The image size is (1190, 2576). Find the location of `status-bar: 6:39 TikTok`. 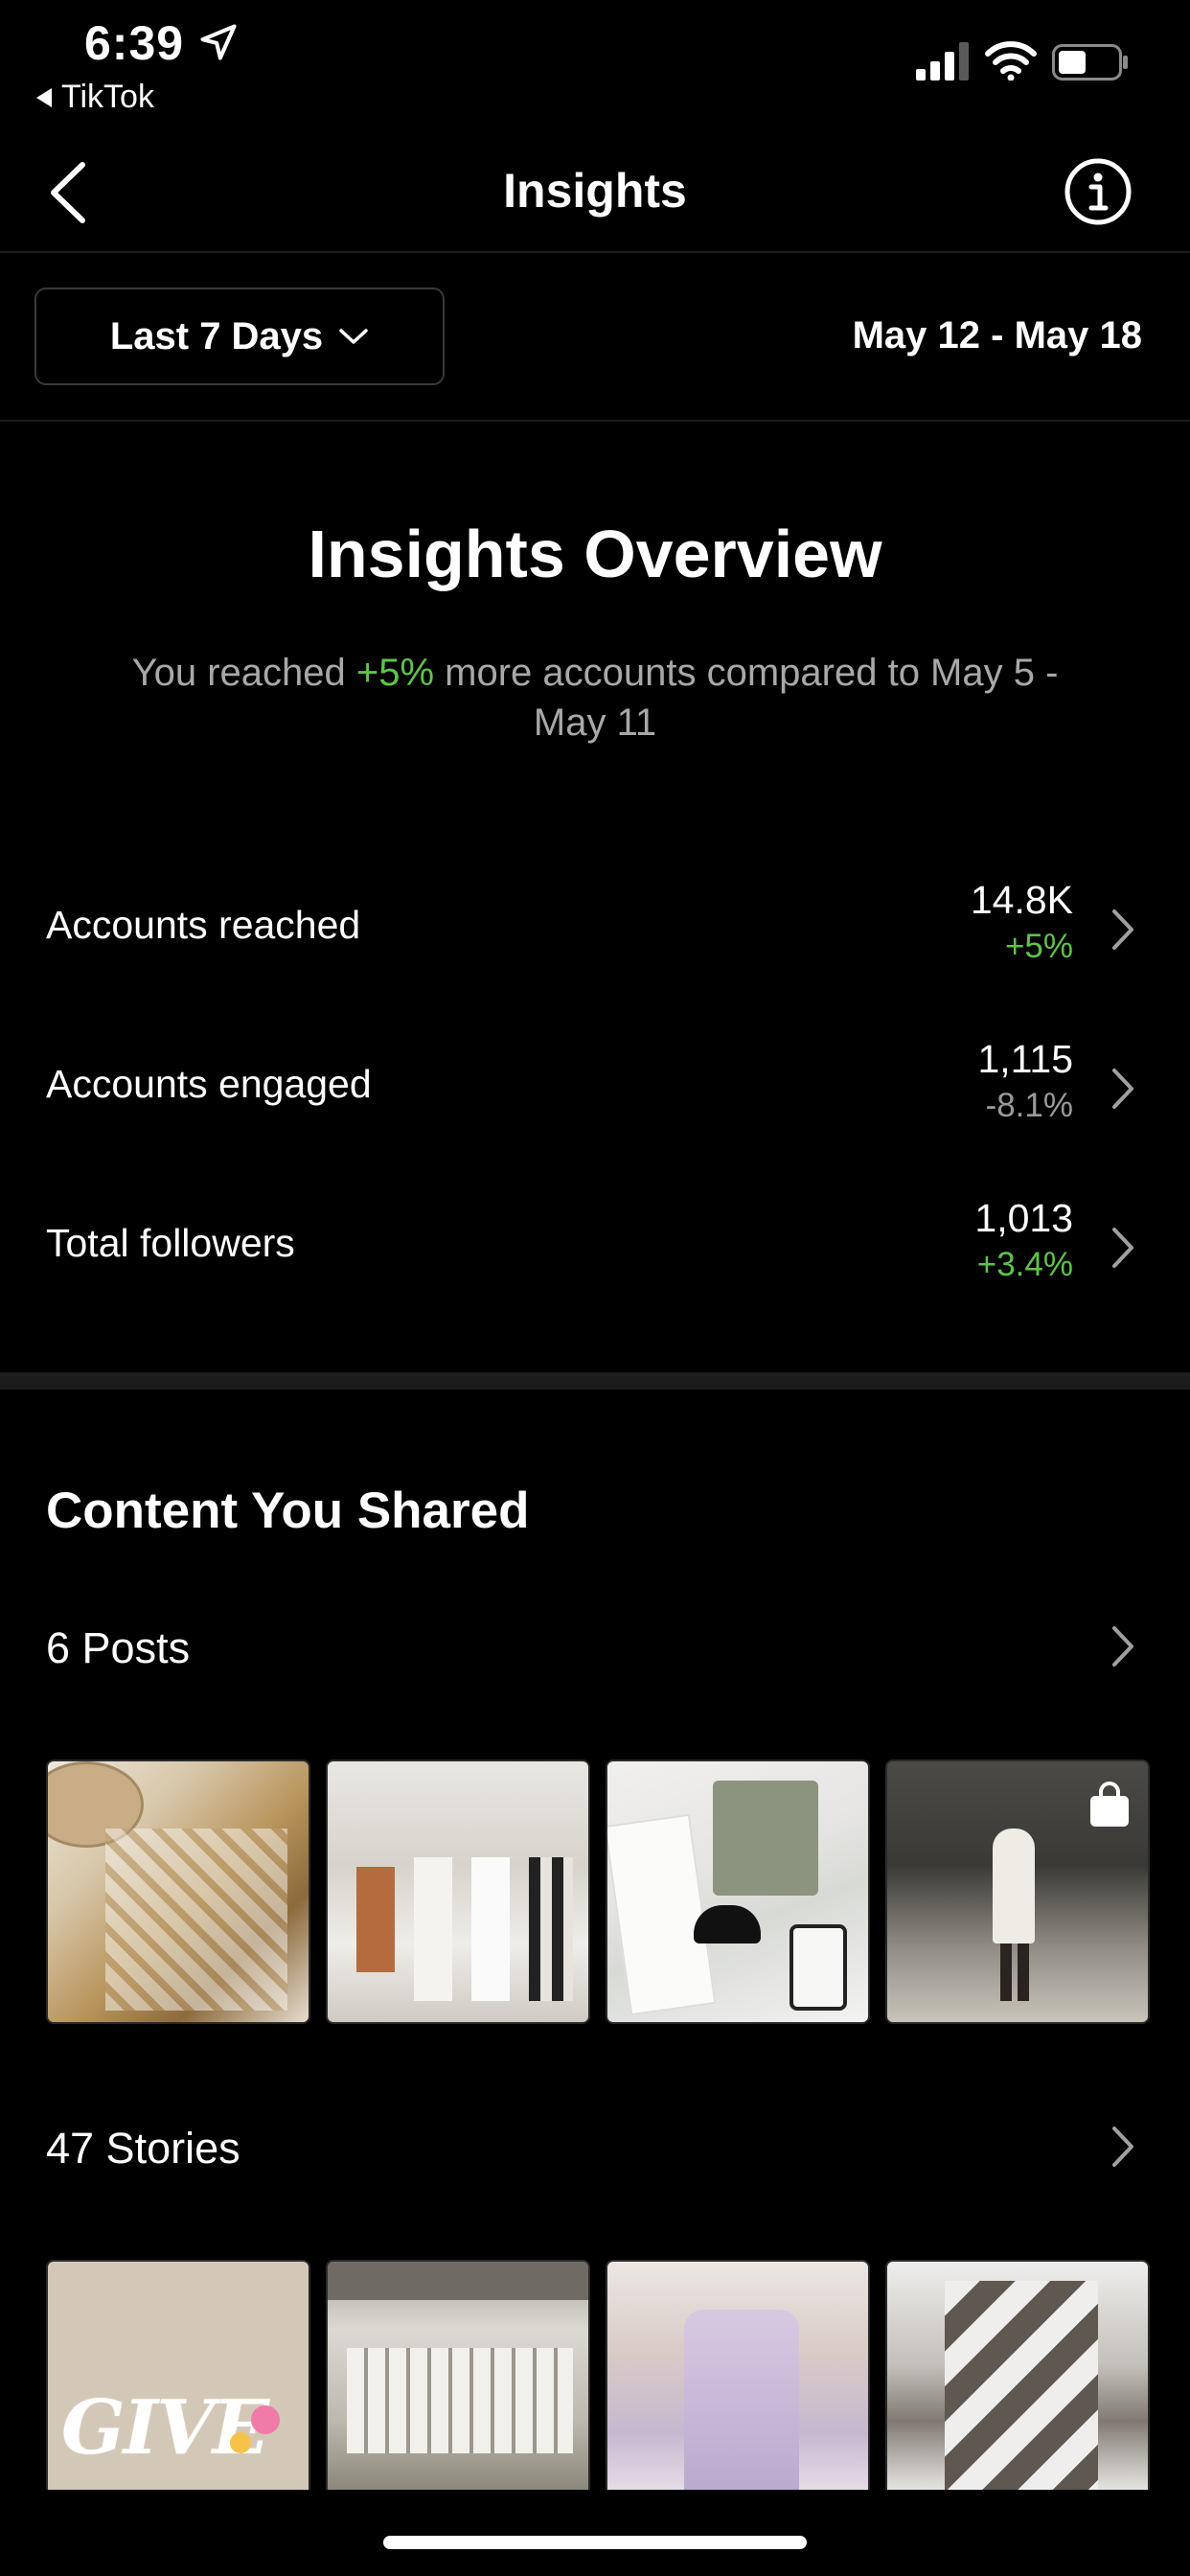

status-bar: 6:39 TikTok is located at coordinates (595, 63).